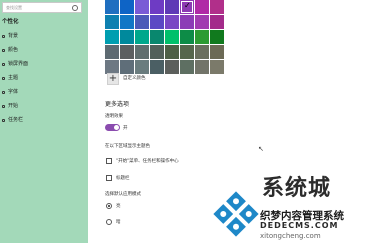 The width and height of the screenshot is (369, 243). I want to click on watermark-line2: DEDECMS.COM, so click(299, 225).